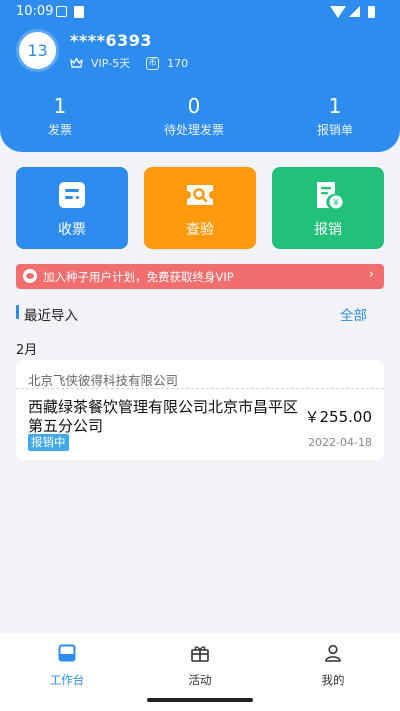  Describe the element at coordinates (371, 274) in the screenshot. I see `chevron-right-icon: ›` at that location.